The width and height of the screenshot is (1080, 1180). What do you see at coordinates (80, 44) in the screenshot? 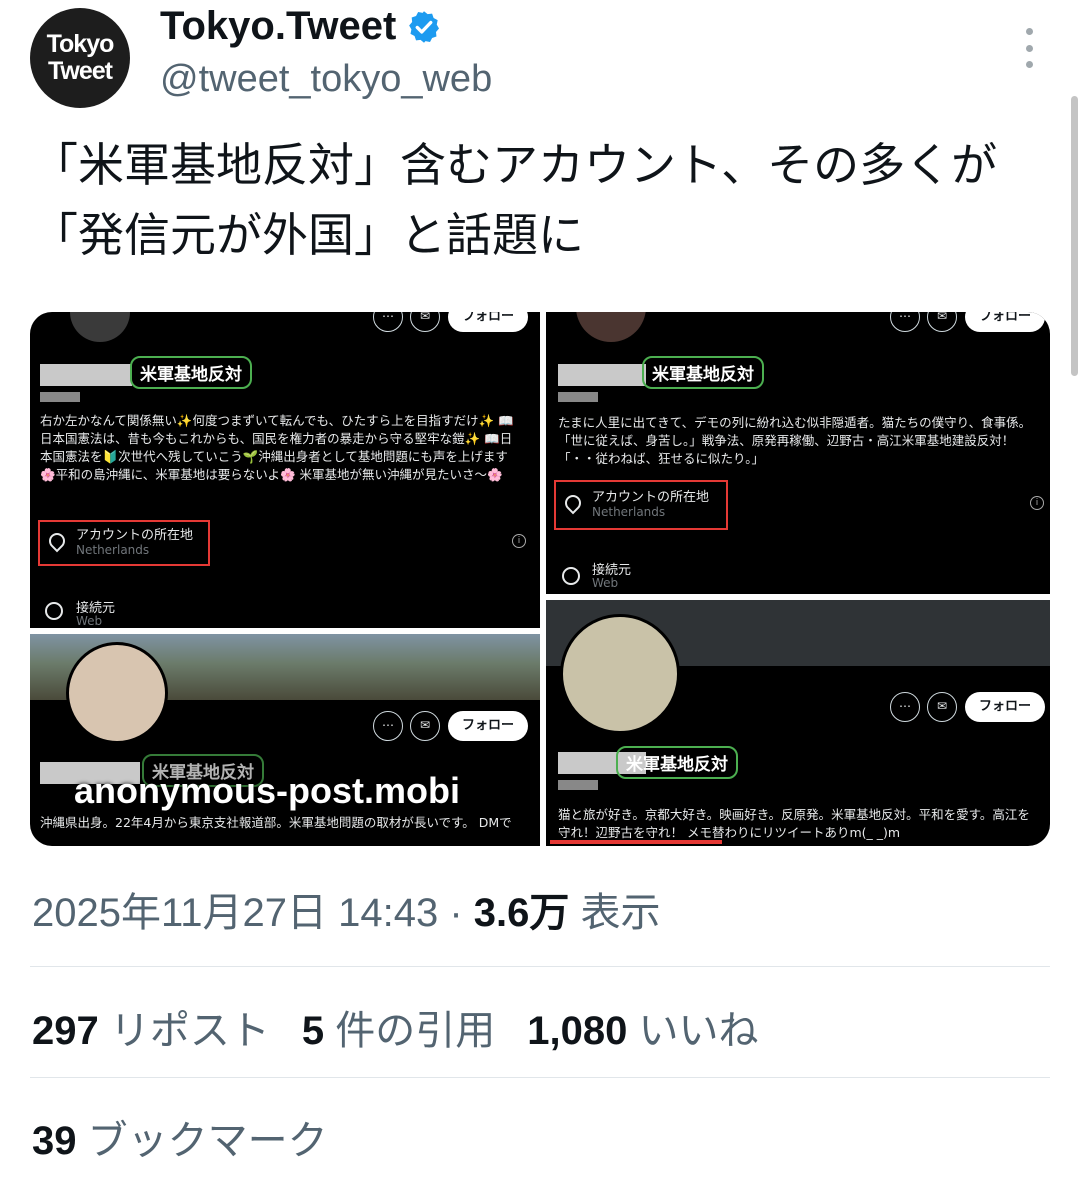
I see `logo-text-line1: Tokyo` at bounding box center [80, 44].